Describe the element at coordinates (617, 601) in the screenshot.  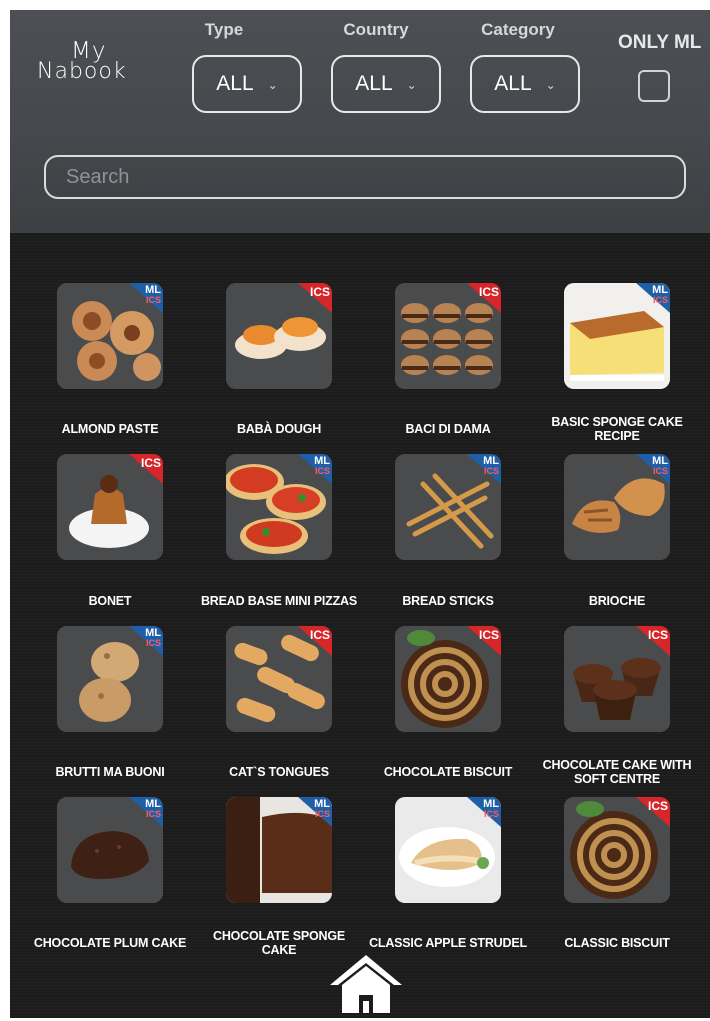
I see `recipe-name: BRIOCHE` at that location.